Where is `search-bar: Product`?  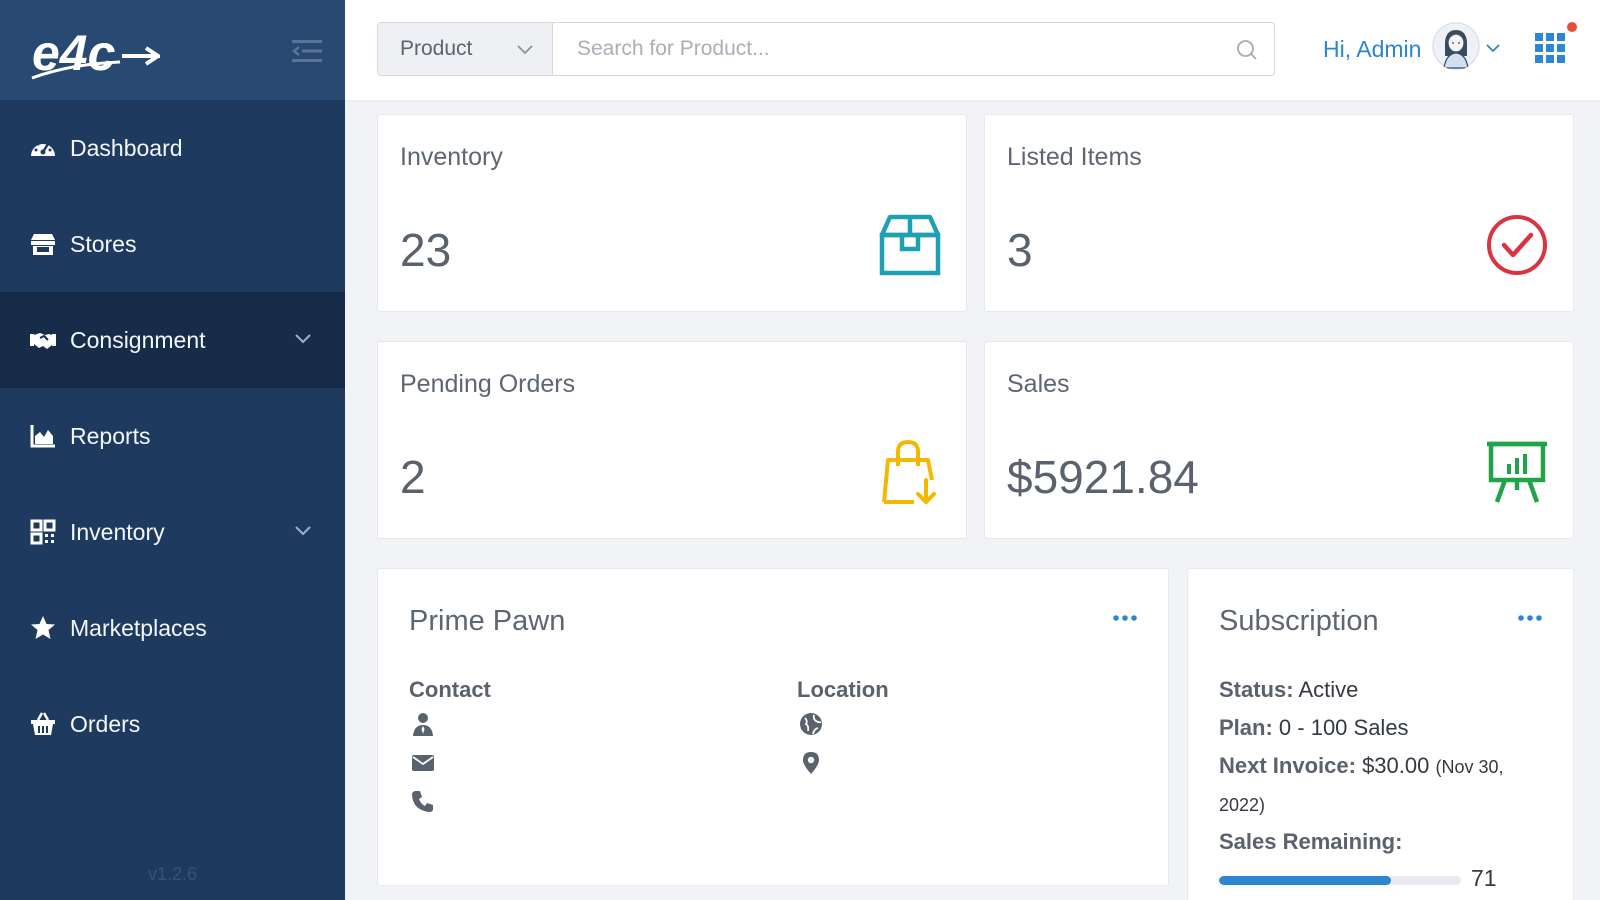
search-bar: Product is located at coordinates (826, 49).